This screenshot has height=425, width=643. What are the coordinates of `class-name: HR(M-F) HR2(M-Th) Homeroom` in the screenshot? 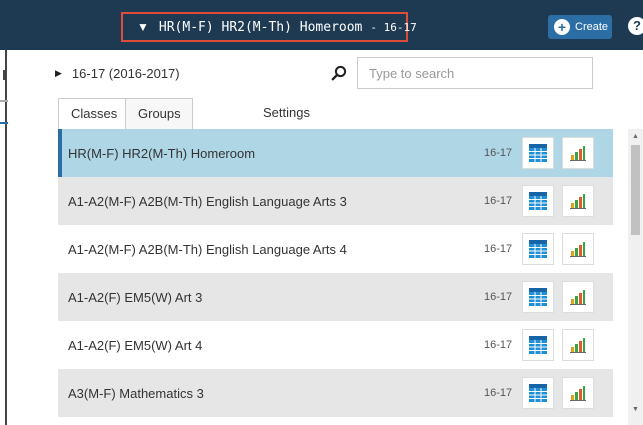 It's located at (162, 153).